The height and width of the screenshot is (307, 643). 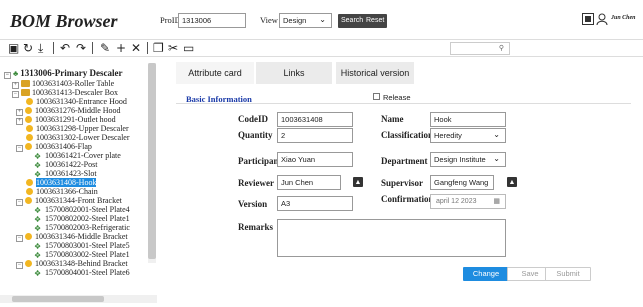 What do you see at coordinates (568, 274) in the screenshot?
I see `submit-button: Submit` at bounding box center [568, 274].